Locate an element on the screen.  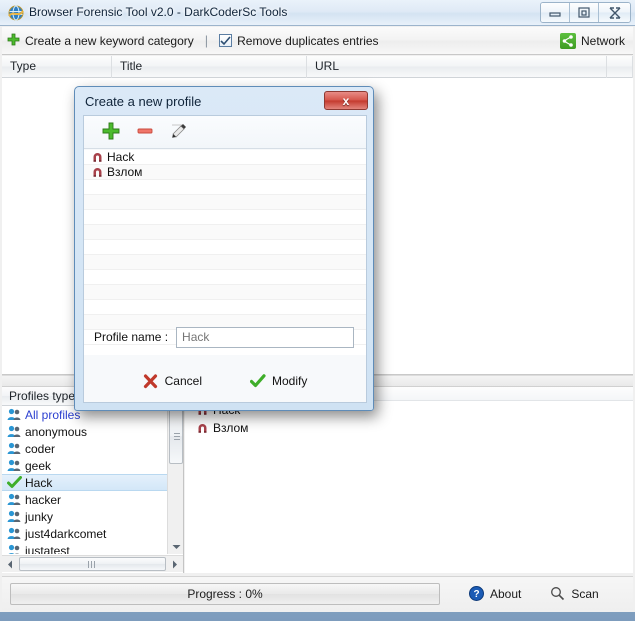
checkbox-box is located at coordinates (226, 40).